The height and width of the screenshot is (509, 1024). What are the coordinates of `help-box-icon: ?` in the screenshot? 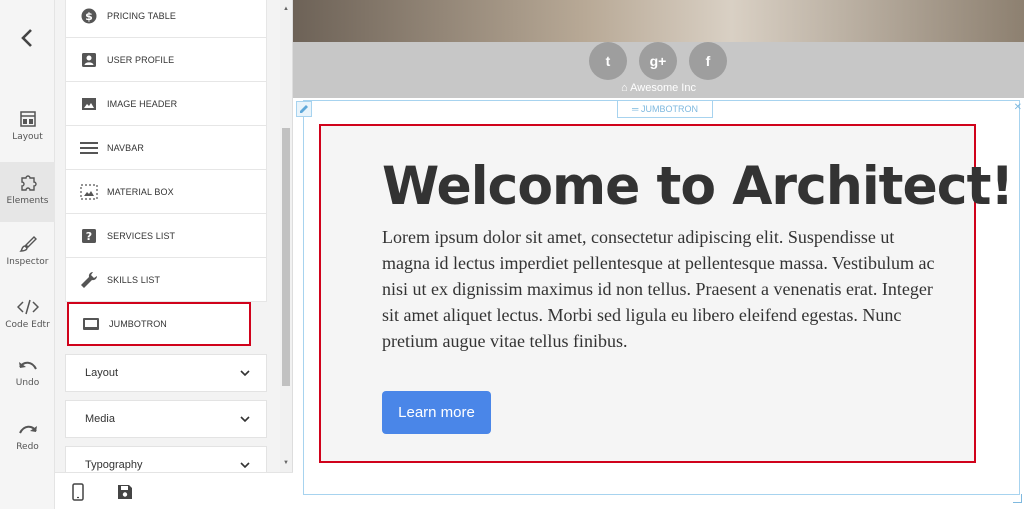 It's located at (89, 236).